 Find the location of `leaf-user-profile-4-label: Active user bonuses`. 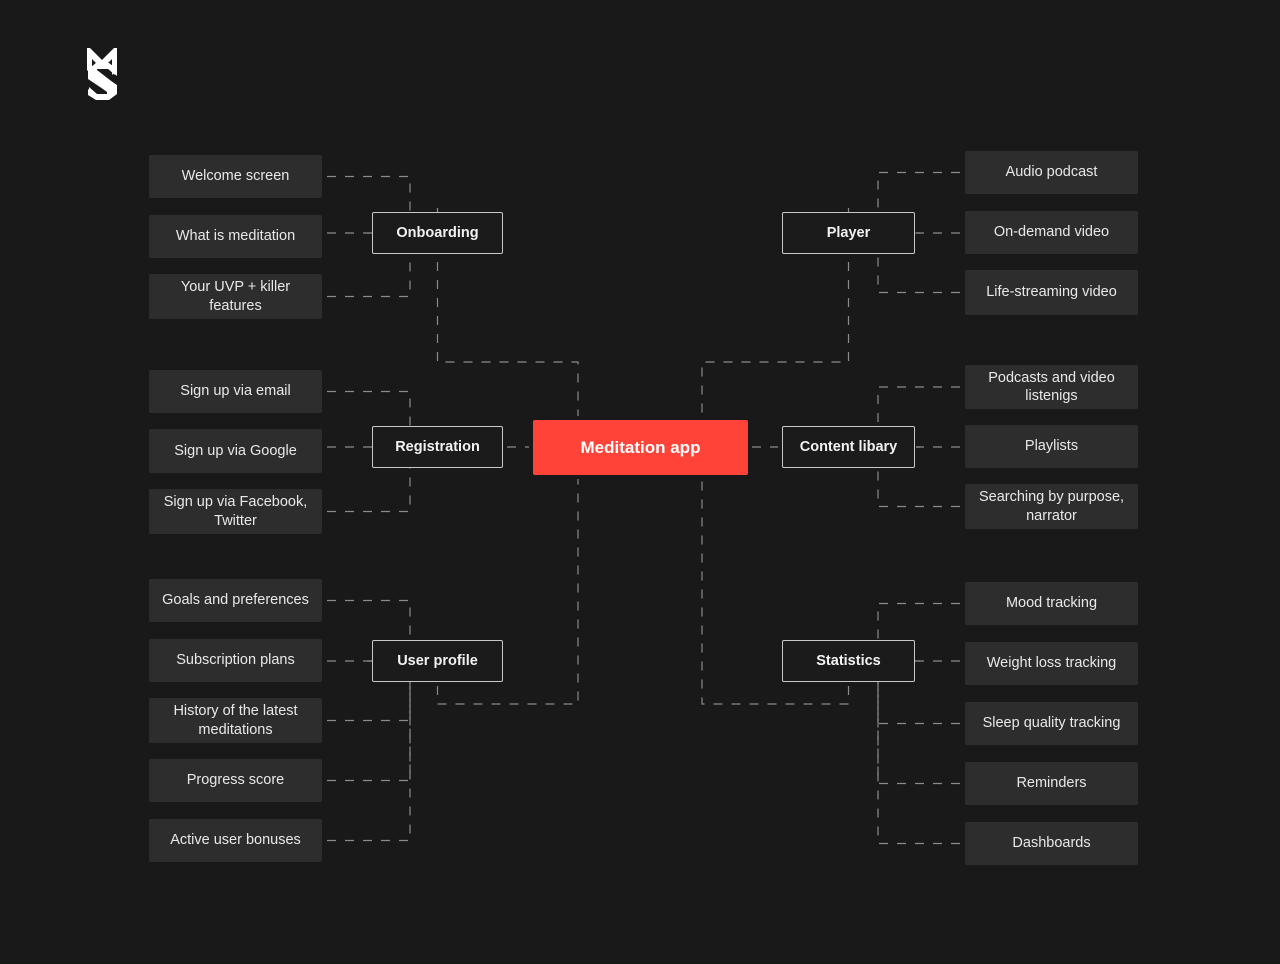

leaf-user-profile-4-label: Active user bonuses is located at coordinates (235, 840).